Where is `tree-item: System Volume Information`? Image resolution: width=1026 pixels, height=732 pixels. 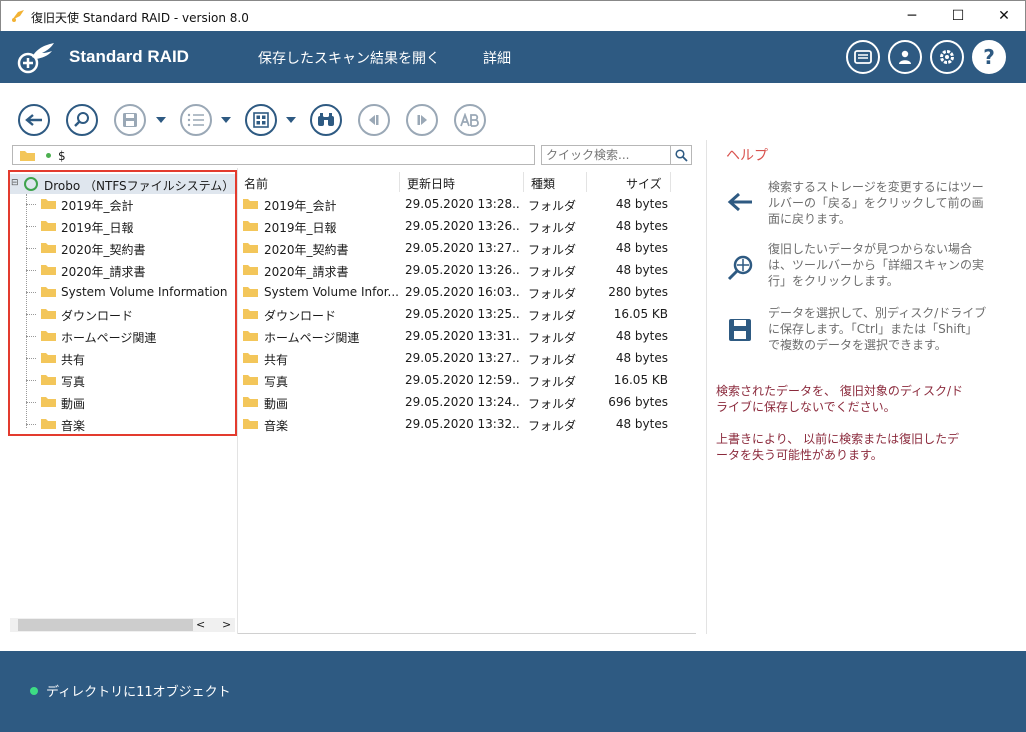 tree-item: System Volume Information is located at coordinates (122, 292).